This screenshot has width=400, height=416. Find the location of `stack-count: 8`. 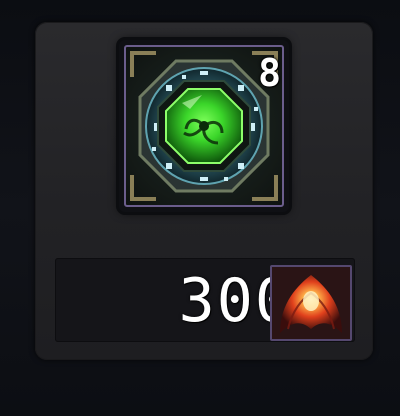

stack-count: 8 is located at coordinates (269, 73).